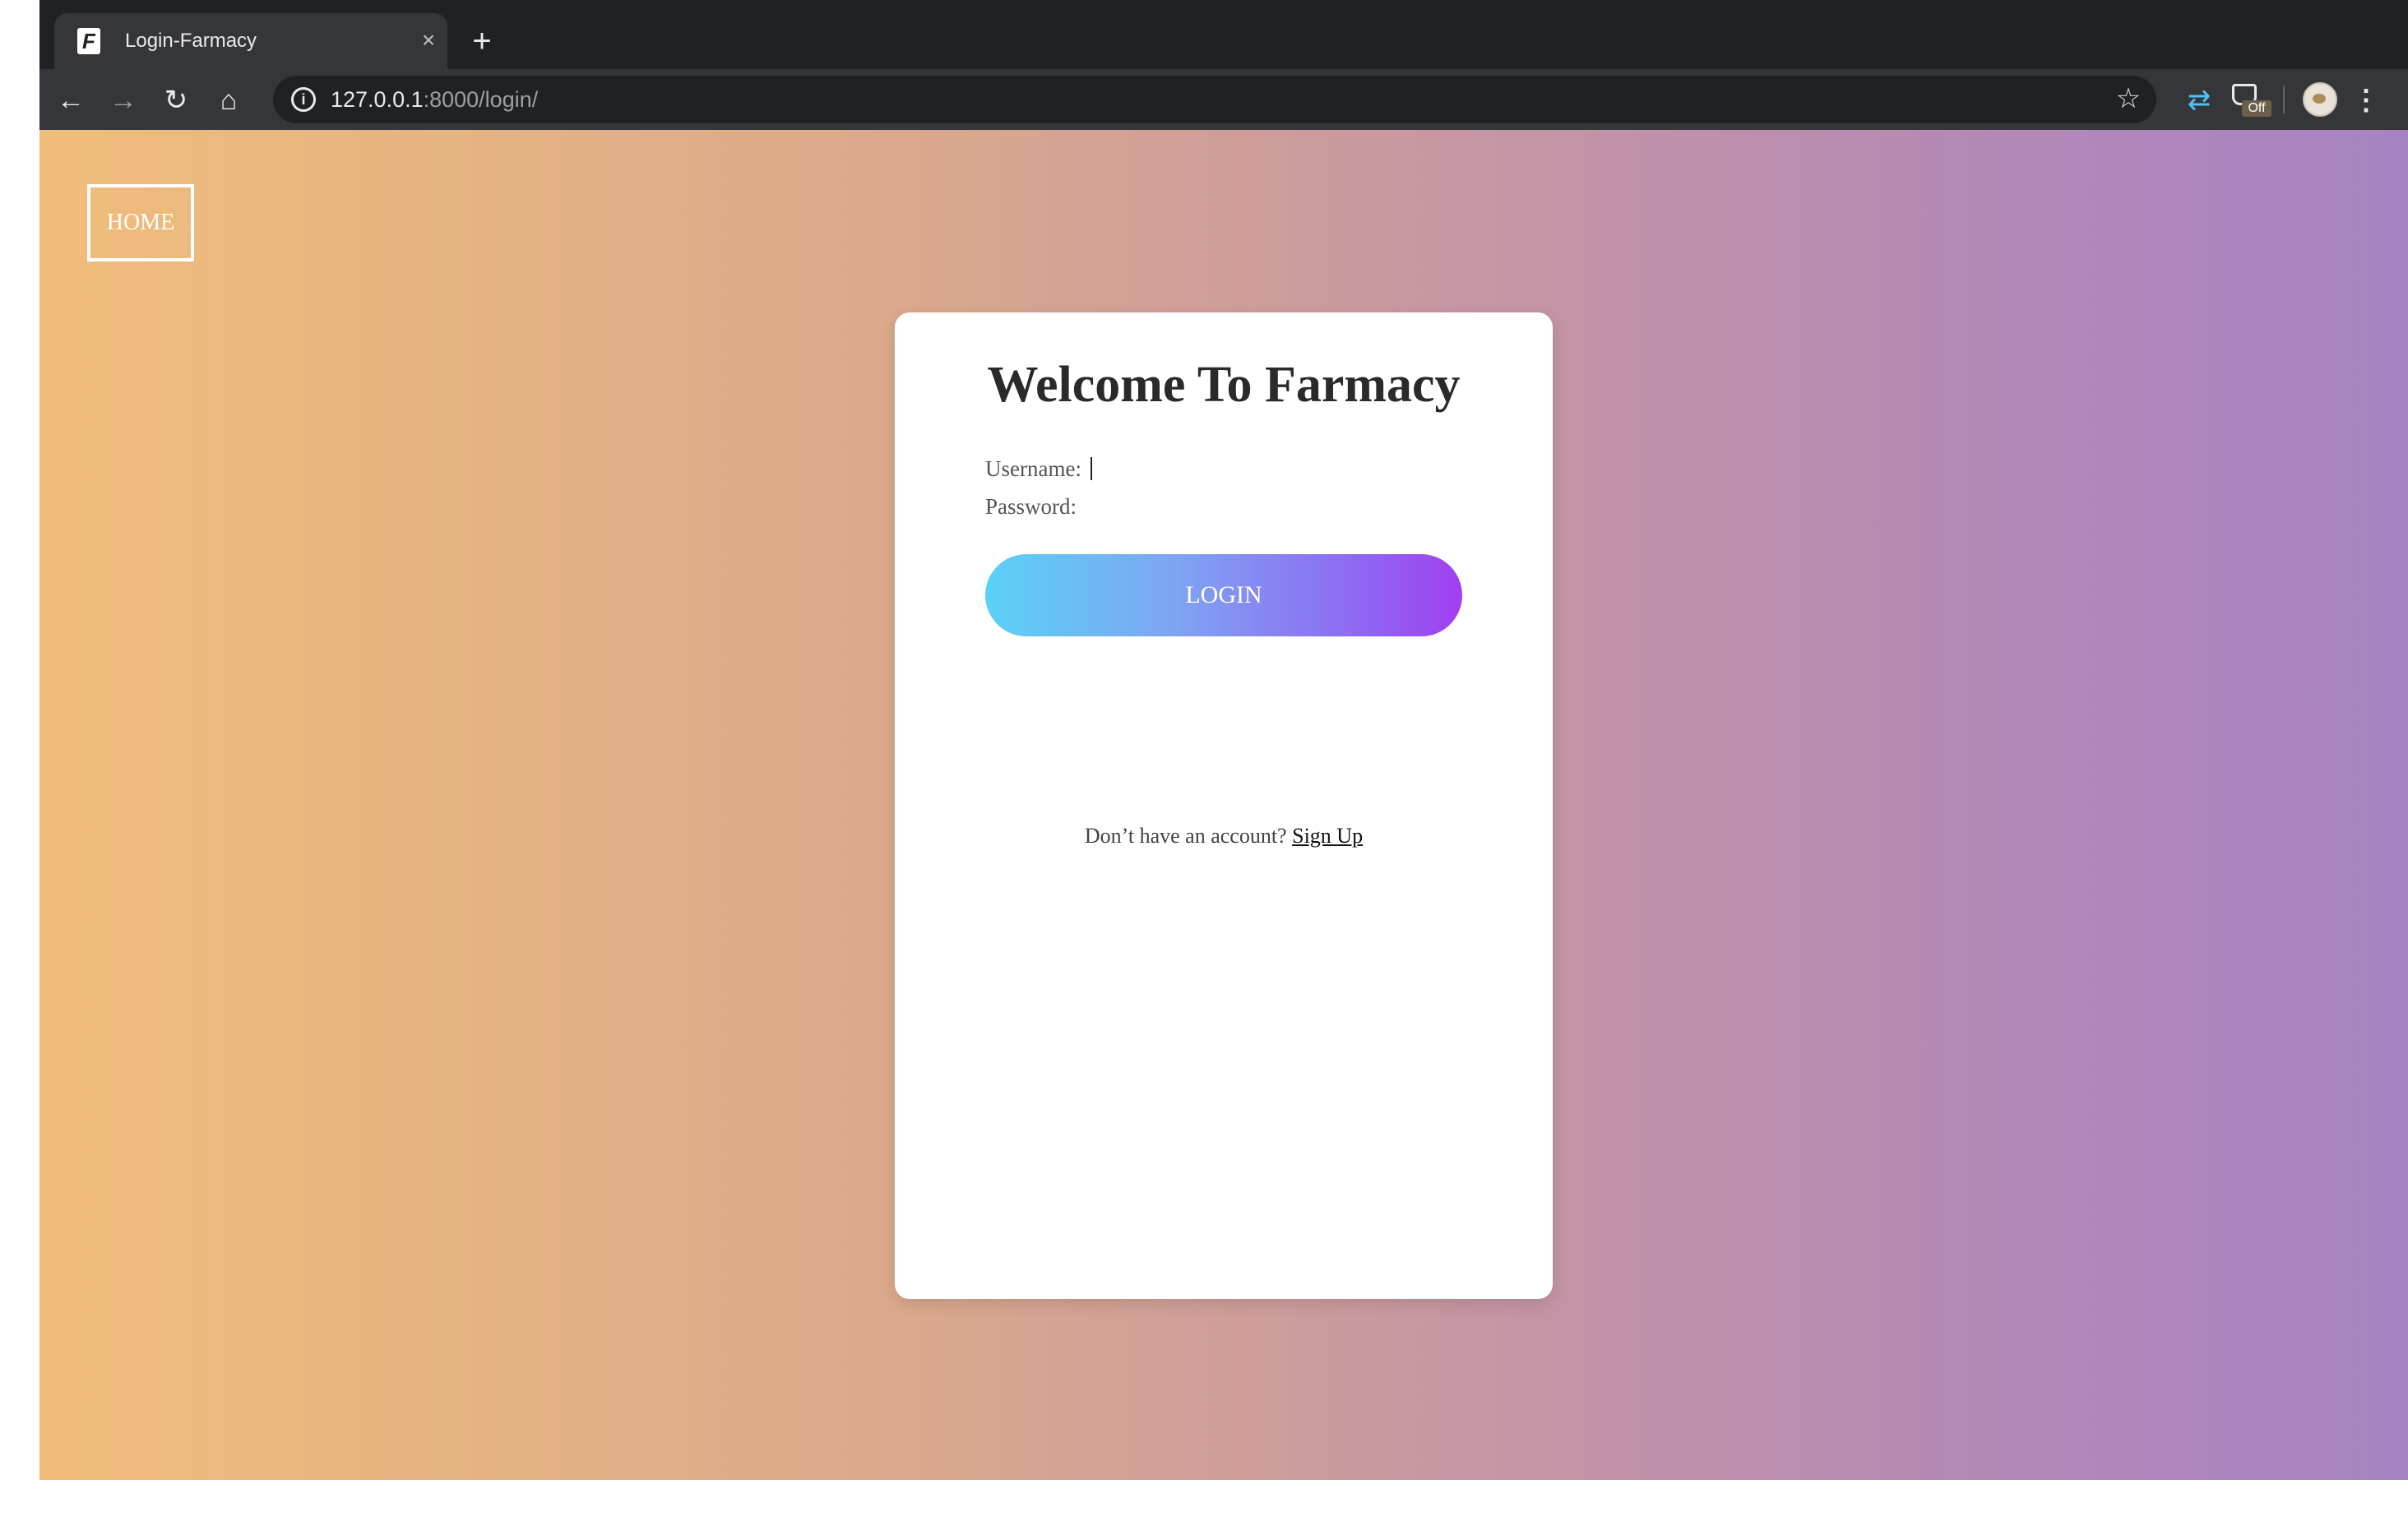  What do you see at coordinates (1223, 34) in the screenshot?
I see `tab-strip: F Login-Farmacy × +` at bounding box center [1223, 34].